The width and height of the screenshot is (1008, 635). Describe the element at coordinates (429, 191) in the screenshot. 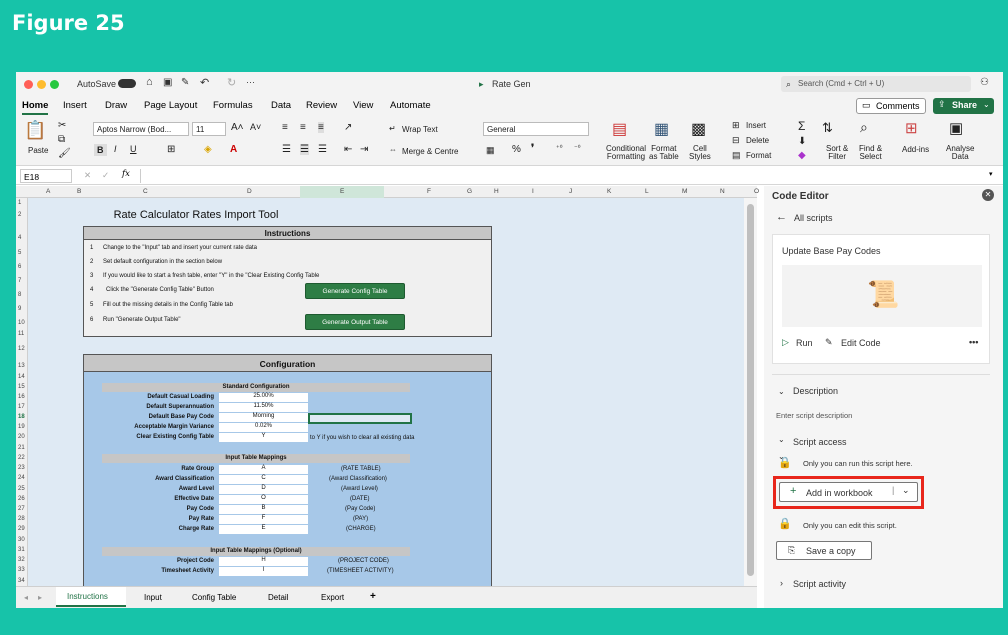

I see `column-header: F` at that location.